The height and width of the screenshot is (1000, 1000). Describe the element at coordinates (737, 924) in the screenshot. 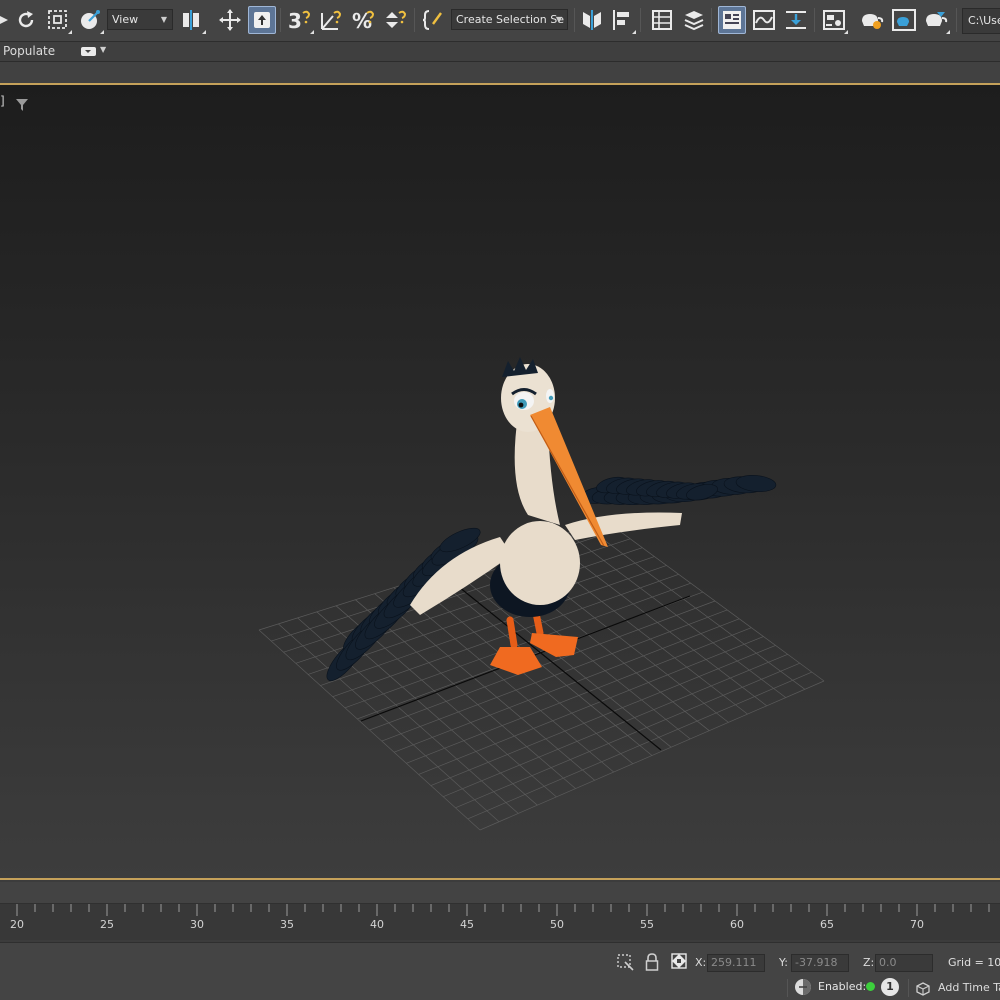

I see `ruler-tick-label: 60` at that location.